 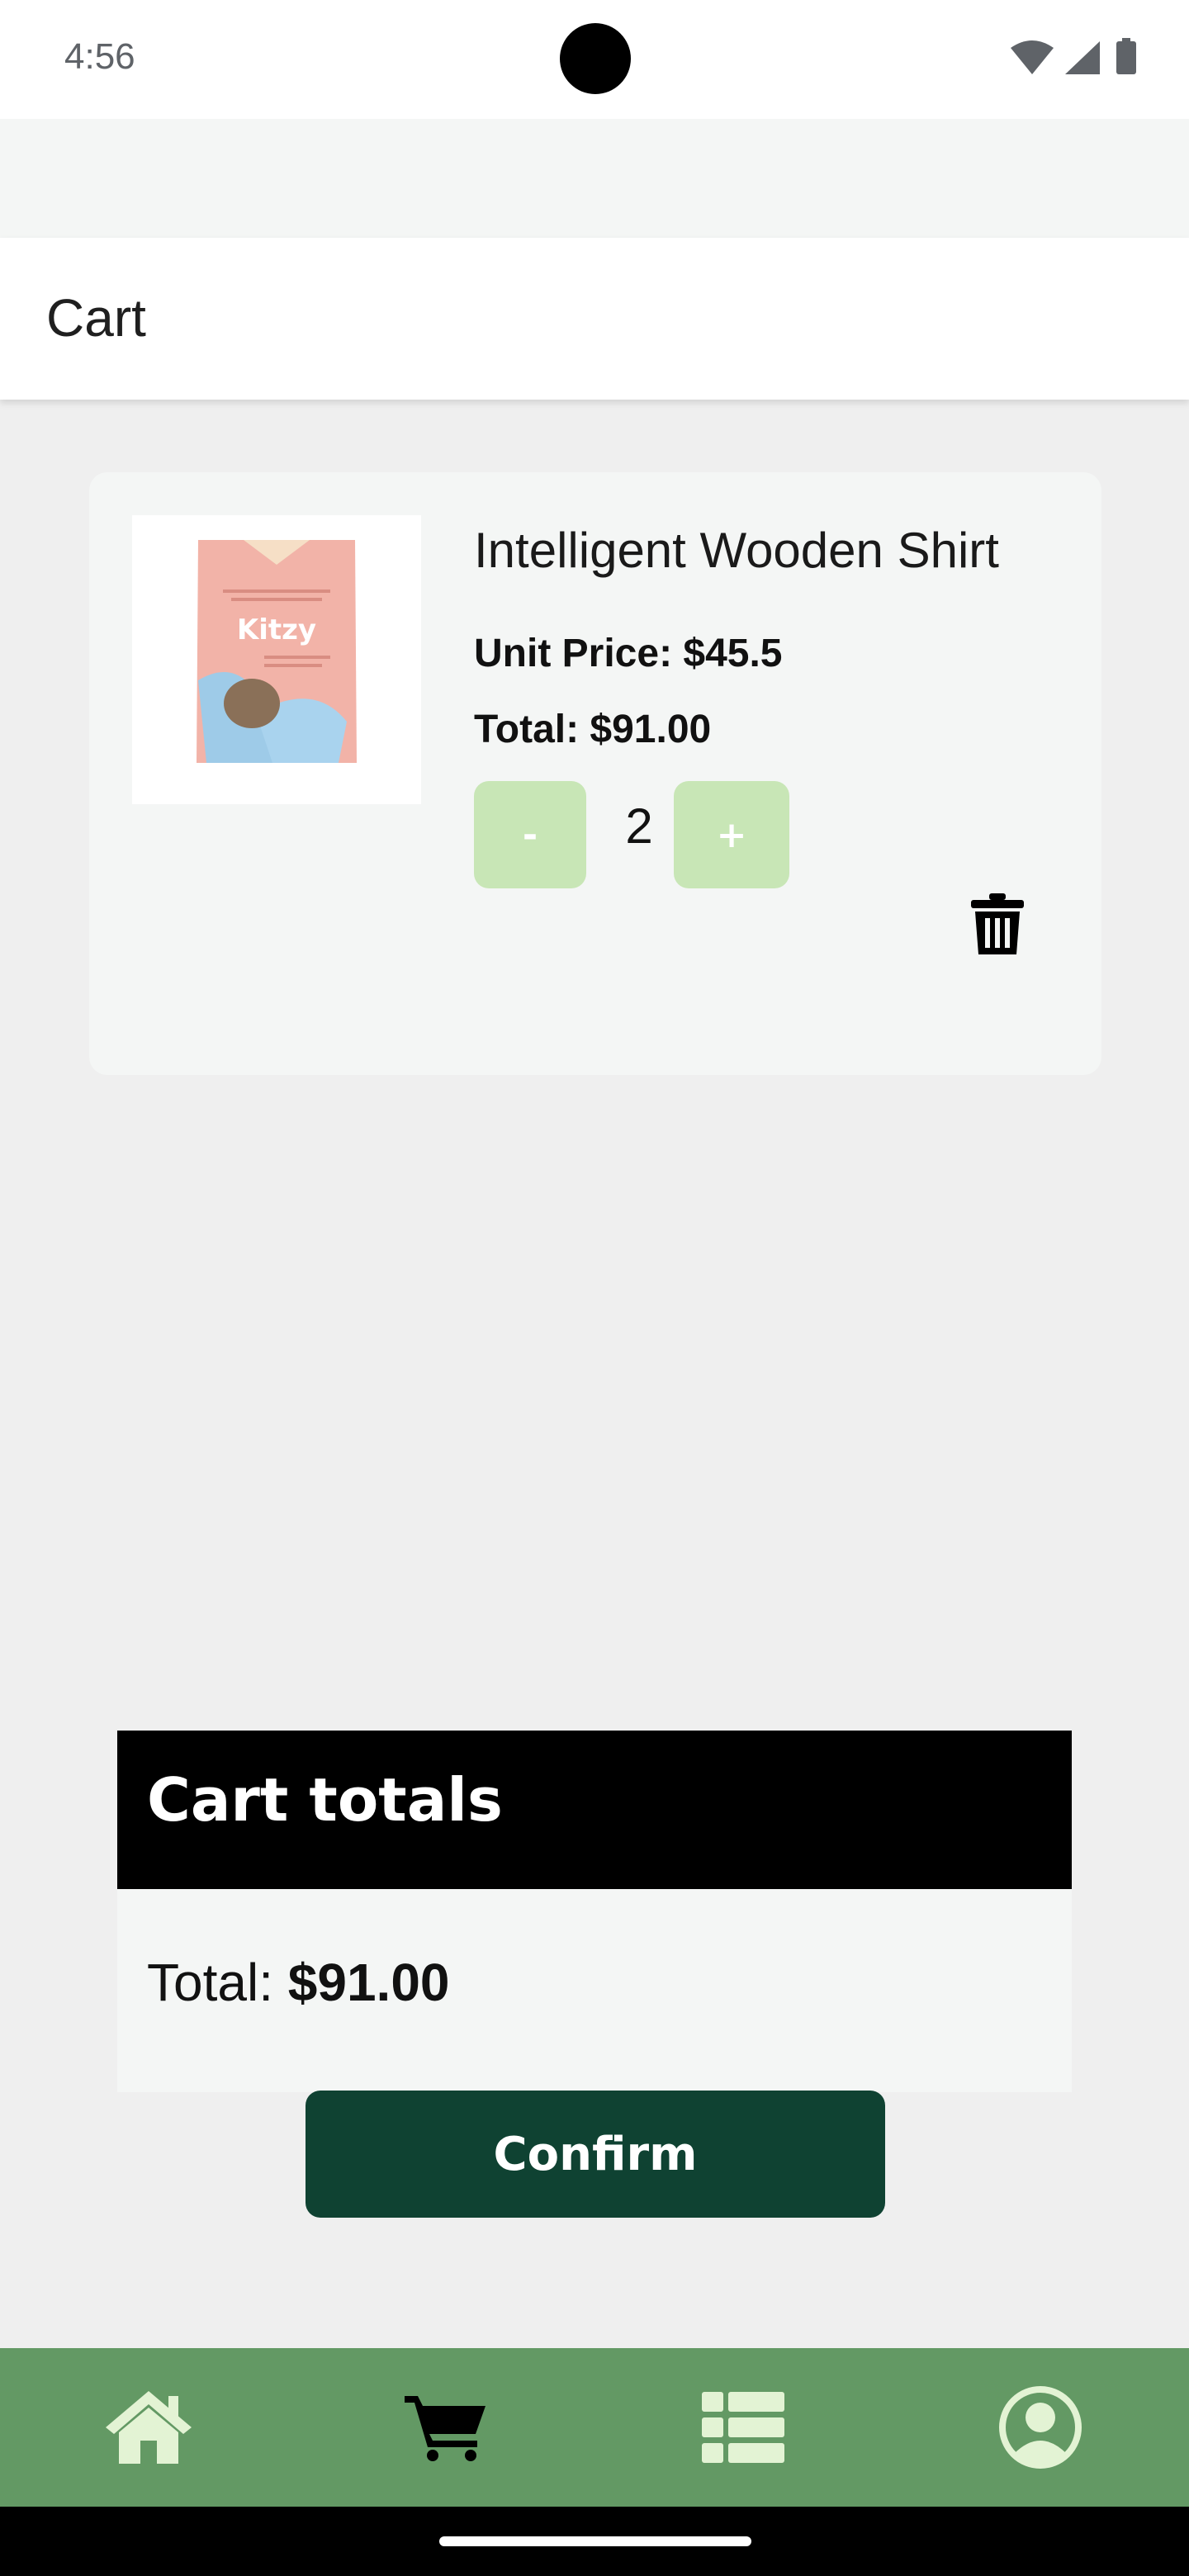 I want to click on profile-icon, so click(x=1040, y=2427).